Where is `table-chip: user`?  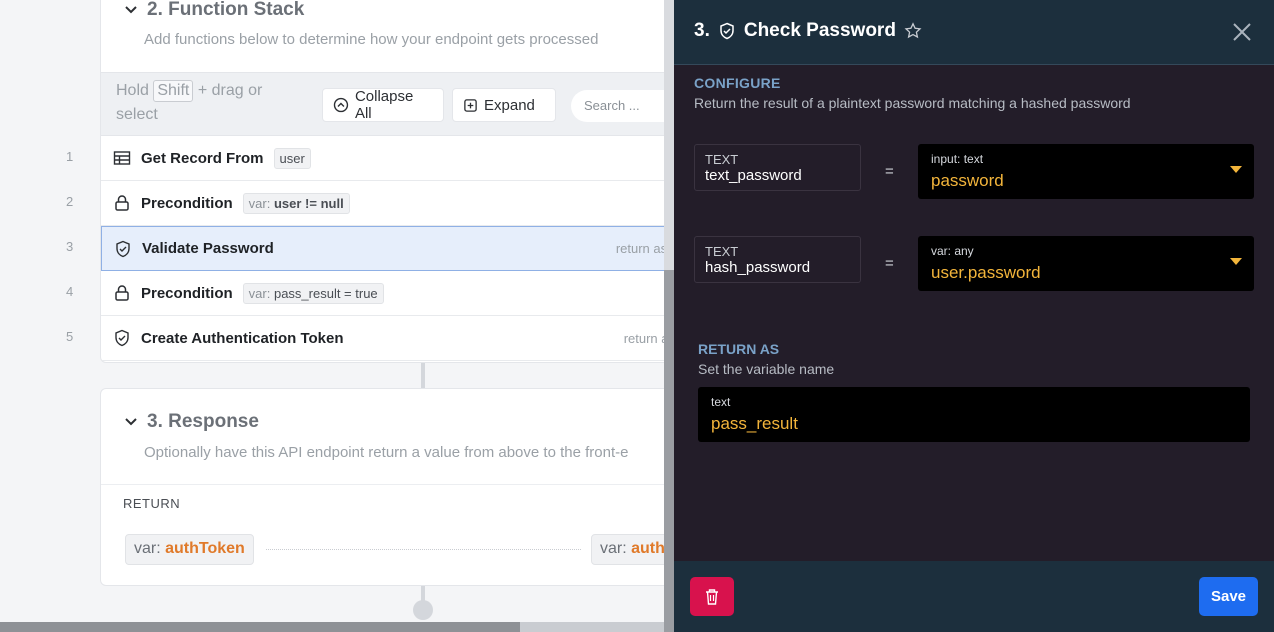
table-chip: user is located at coordinates (292, 158).